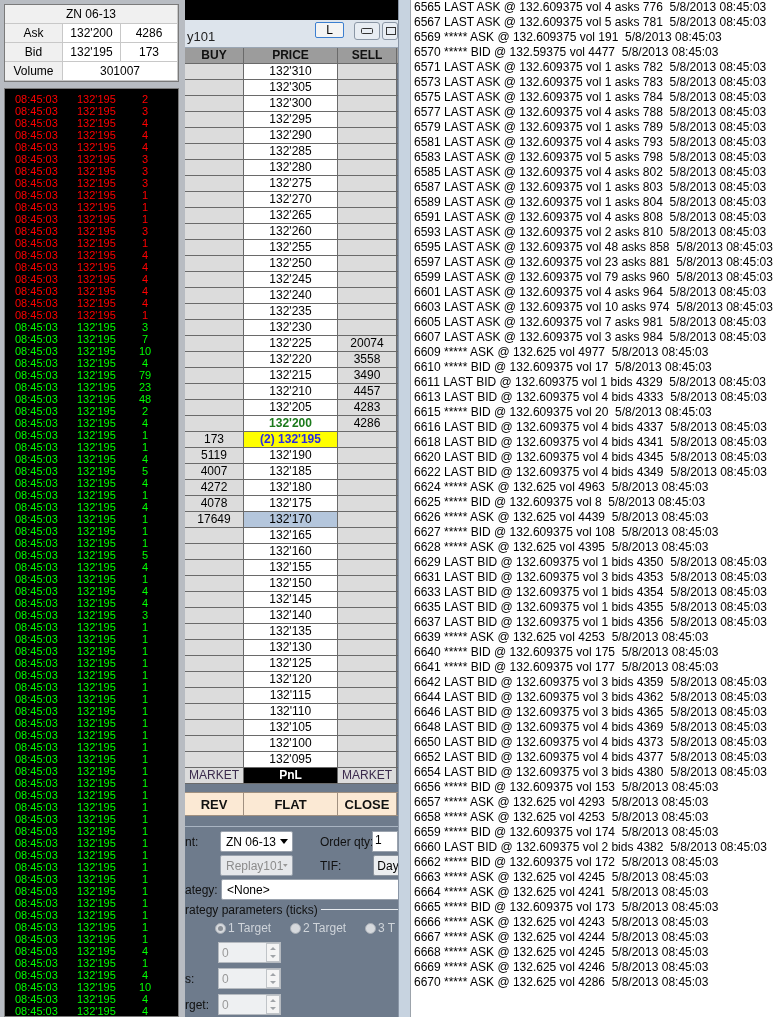 The width and height of the screenshot is (781, 1017). I want to click on buy-size-cell: 4078, so click(214, 503).